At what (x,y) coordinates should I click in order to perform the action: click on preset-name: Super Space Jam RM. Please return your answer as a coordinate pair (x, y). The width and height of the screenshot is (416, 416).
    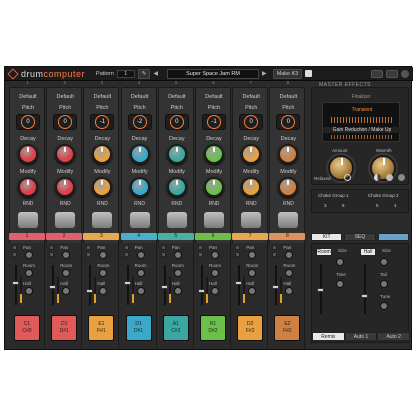
    Looking at the image, I should click on (213, 73).